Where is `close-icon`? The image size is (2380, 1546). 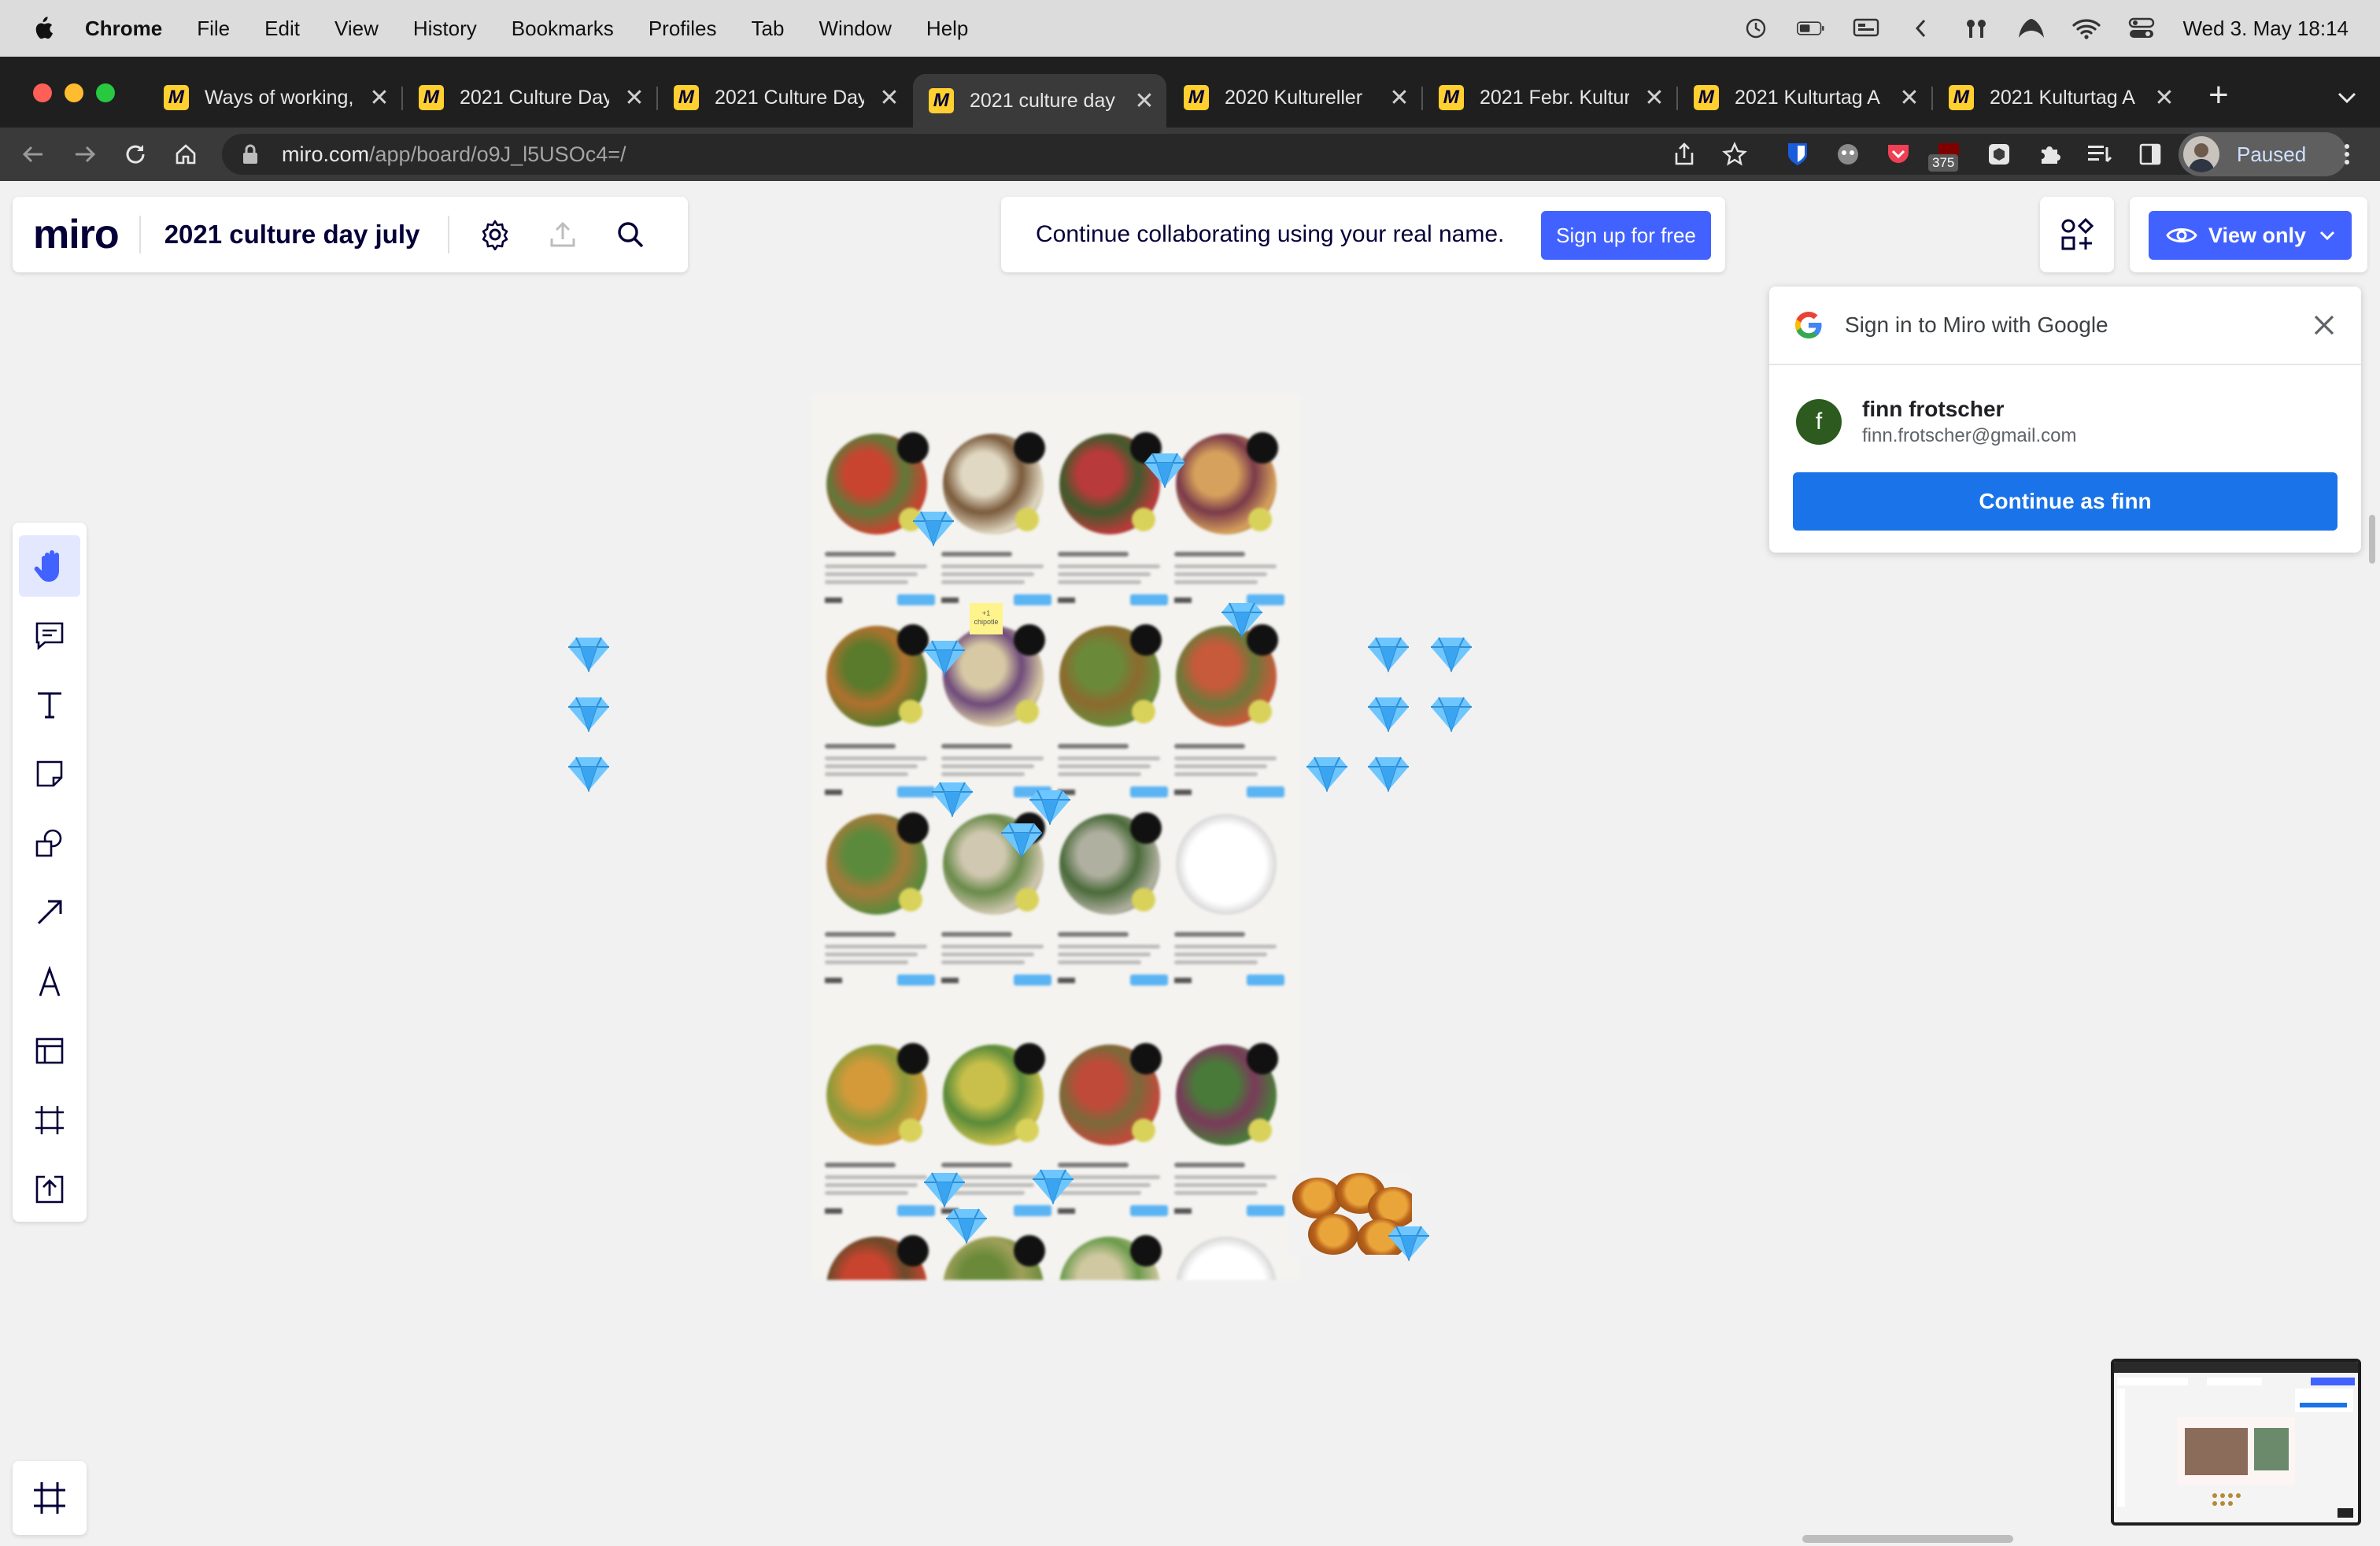
close-icon is located at coordinates (2324, 325).